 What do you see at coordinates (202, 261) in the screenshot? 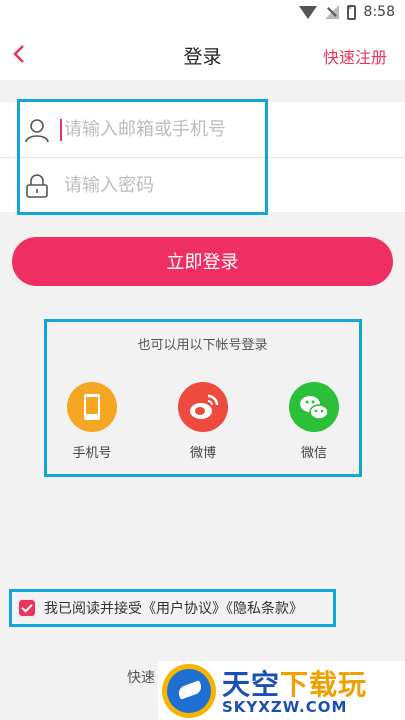
I see `login-button: 立即登录` at bounding box center [202, 261].